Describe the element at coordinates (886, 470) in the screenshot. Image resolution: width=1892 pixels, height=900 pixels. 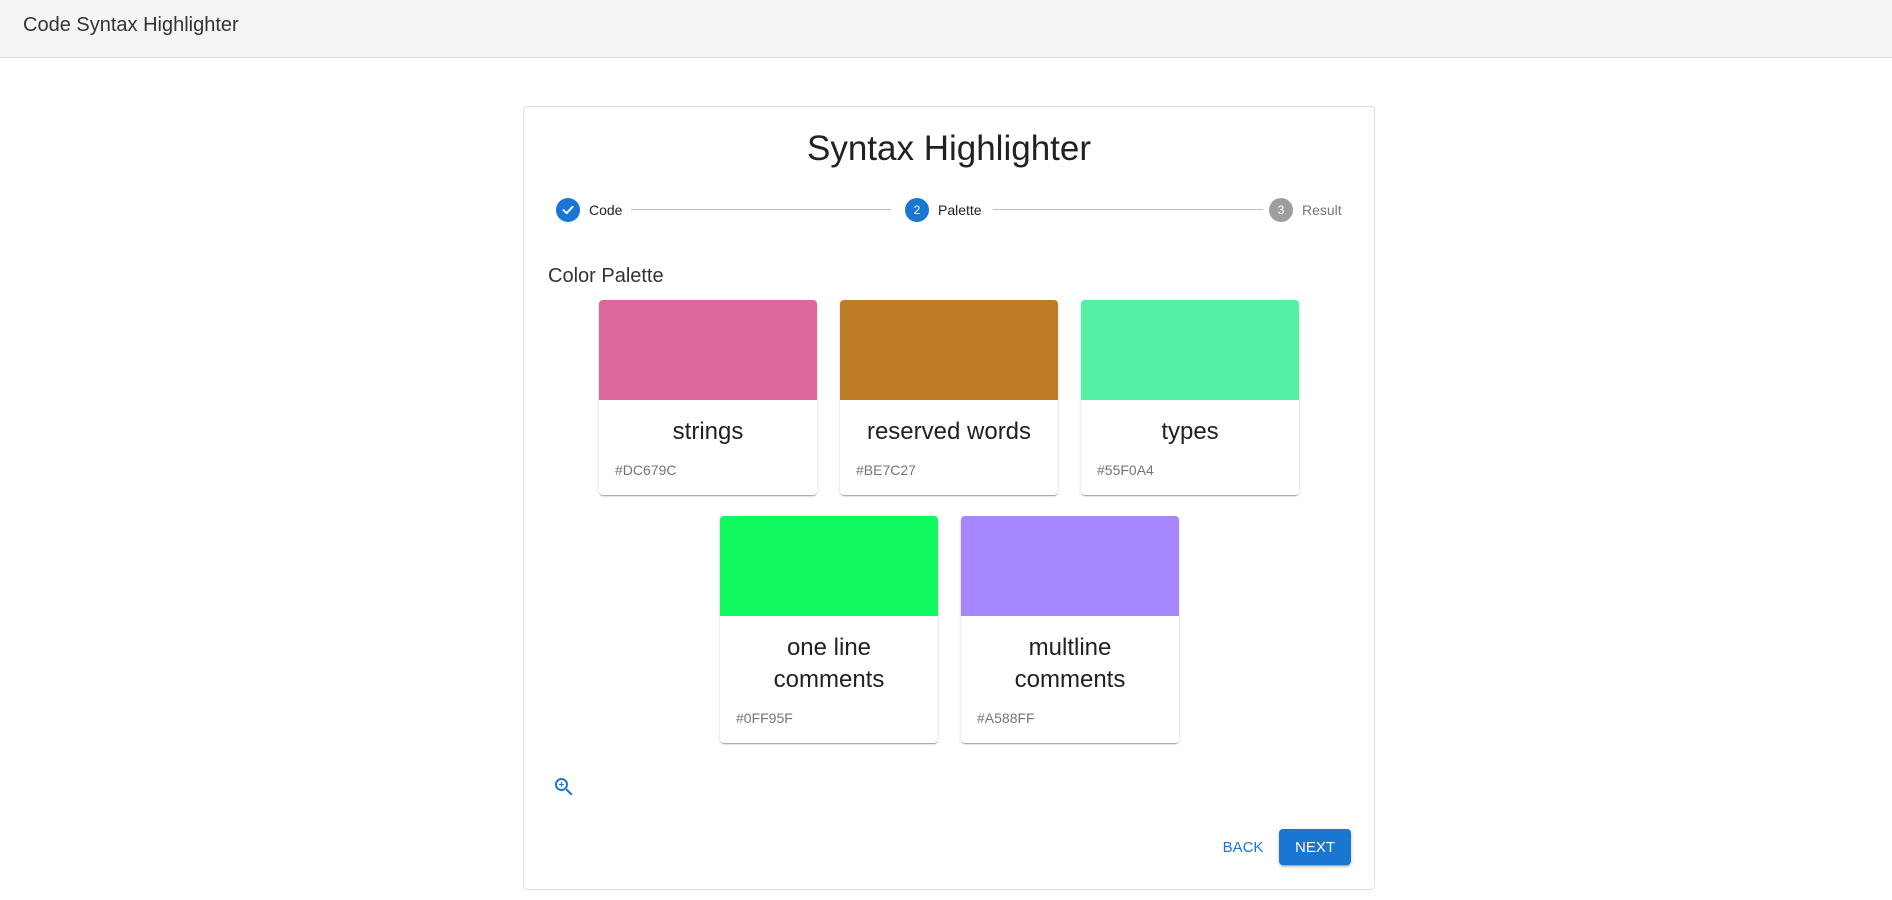
I see `color-hex: #BE7C27` at that location.